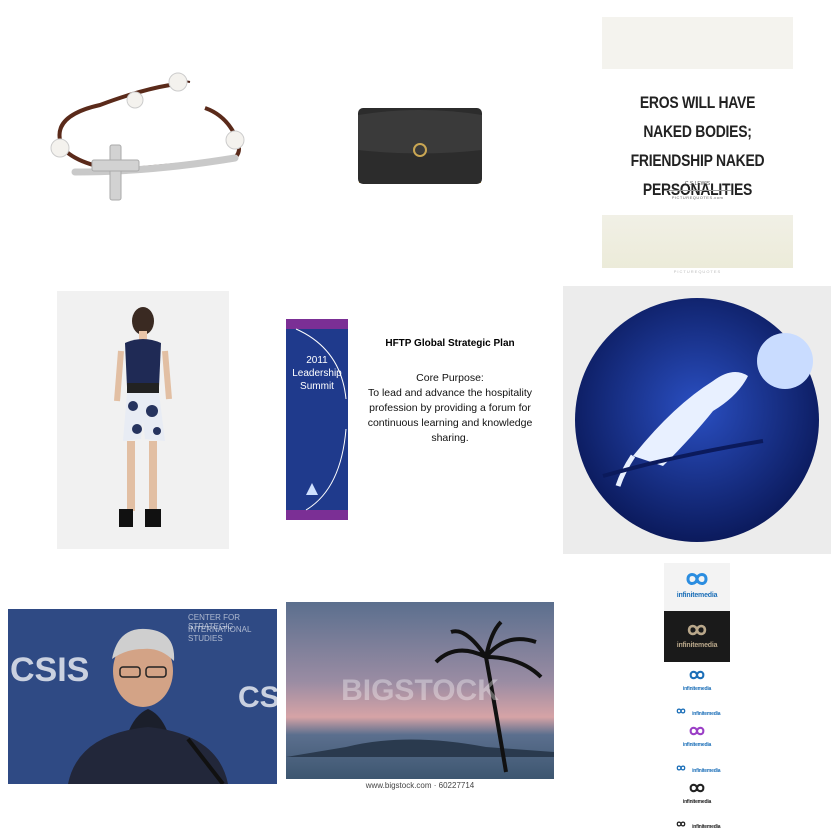  Describe the element at coordinates (697, 595) in the screenshot. I see `logo-wordmark-1: infinitemedia` at that location.